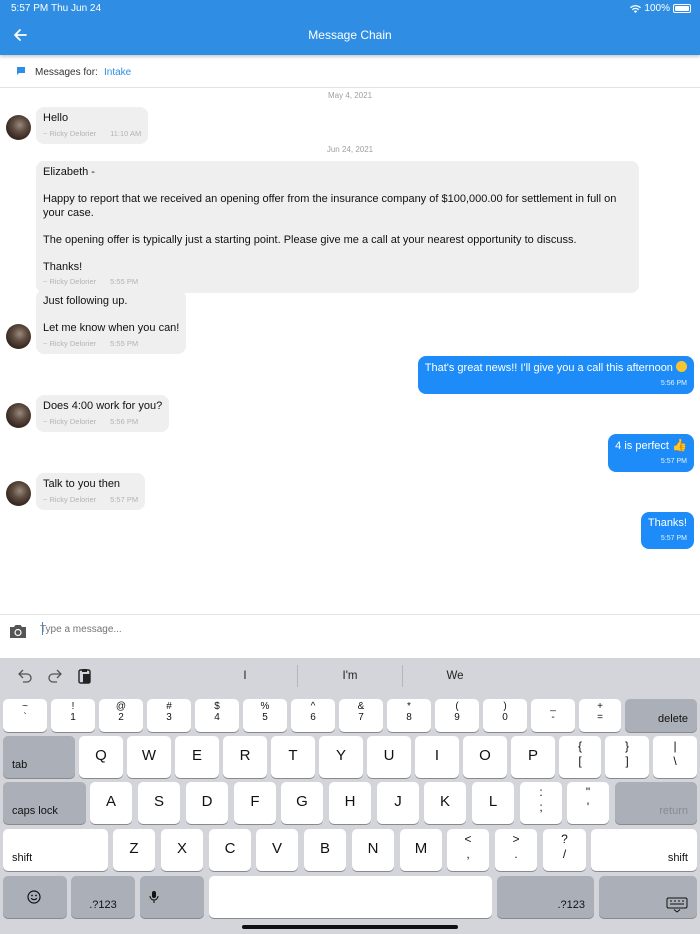  Describe the element at coordinates (421, 850) in the screenshot. I see `key-m: M` at that location.